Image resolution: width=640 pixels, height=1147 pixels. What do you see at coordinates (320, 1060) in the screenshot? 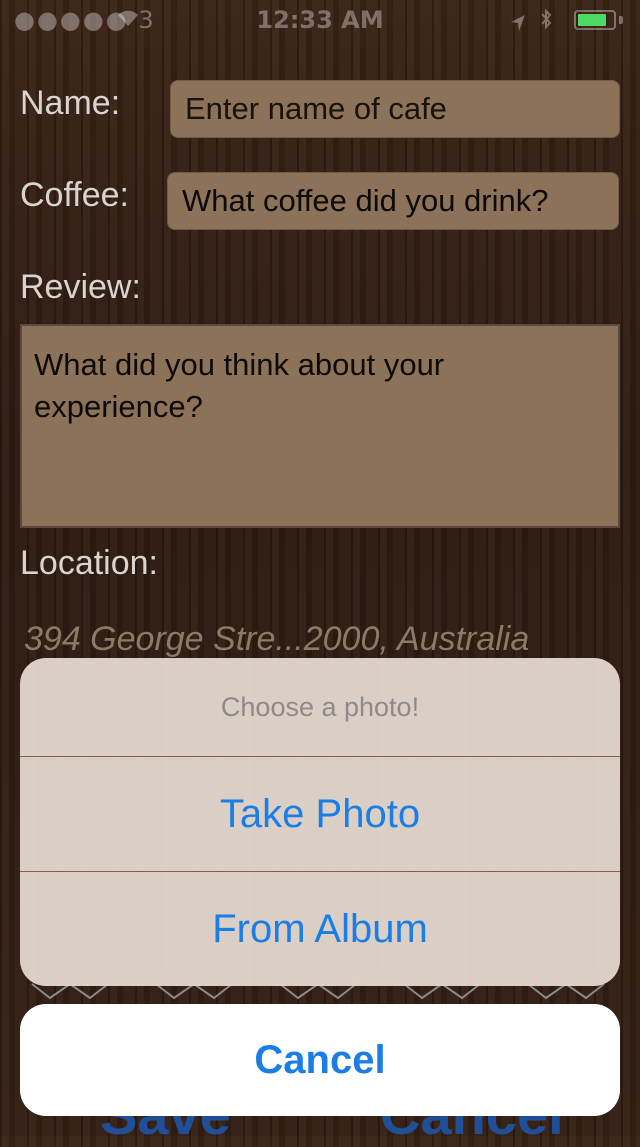
I see `action-sheet-cancel-button: Cancel` at bounding box center [320, 1060].